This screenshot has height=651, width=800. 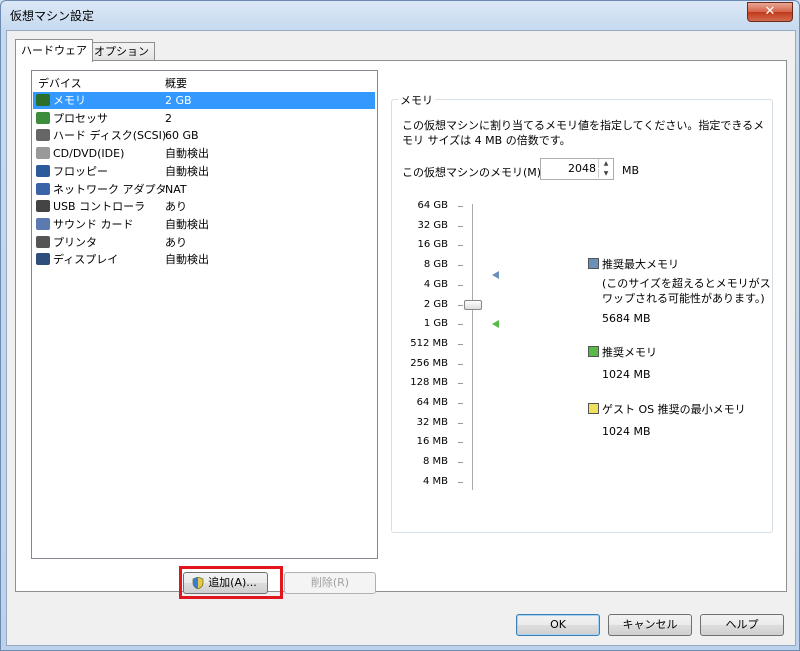 What do you see at coordinates (629, 352) in the screenshot?
I see `legend-recommended-label: 推奨メモリ` at bounding box center [629, 352].